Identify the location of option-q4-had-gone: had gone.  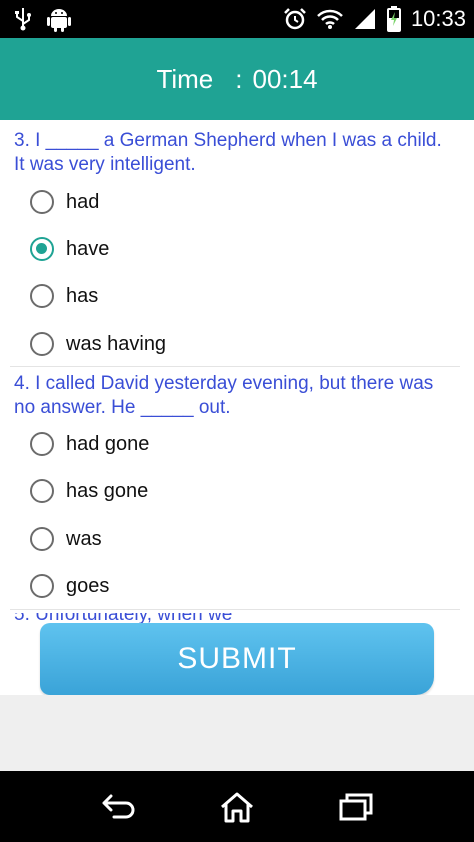
(230, 444).